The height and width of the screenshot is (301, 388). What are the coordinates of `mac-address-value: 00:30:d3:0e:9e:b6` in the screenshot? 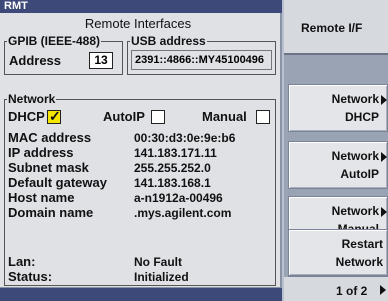 It's located at (185, 138).